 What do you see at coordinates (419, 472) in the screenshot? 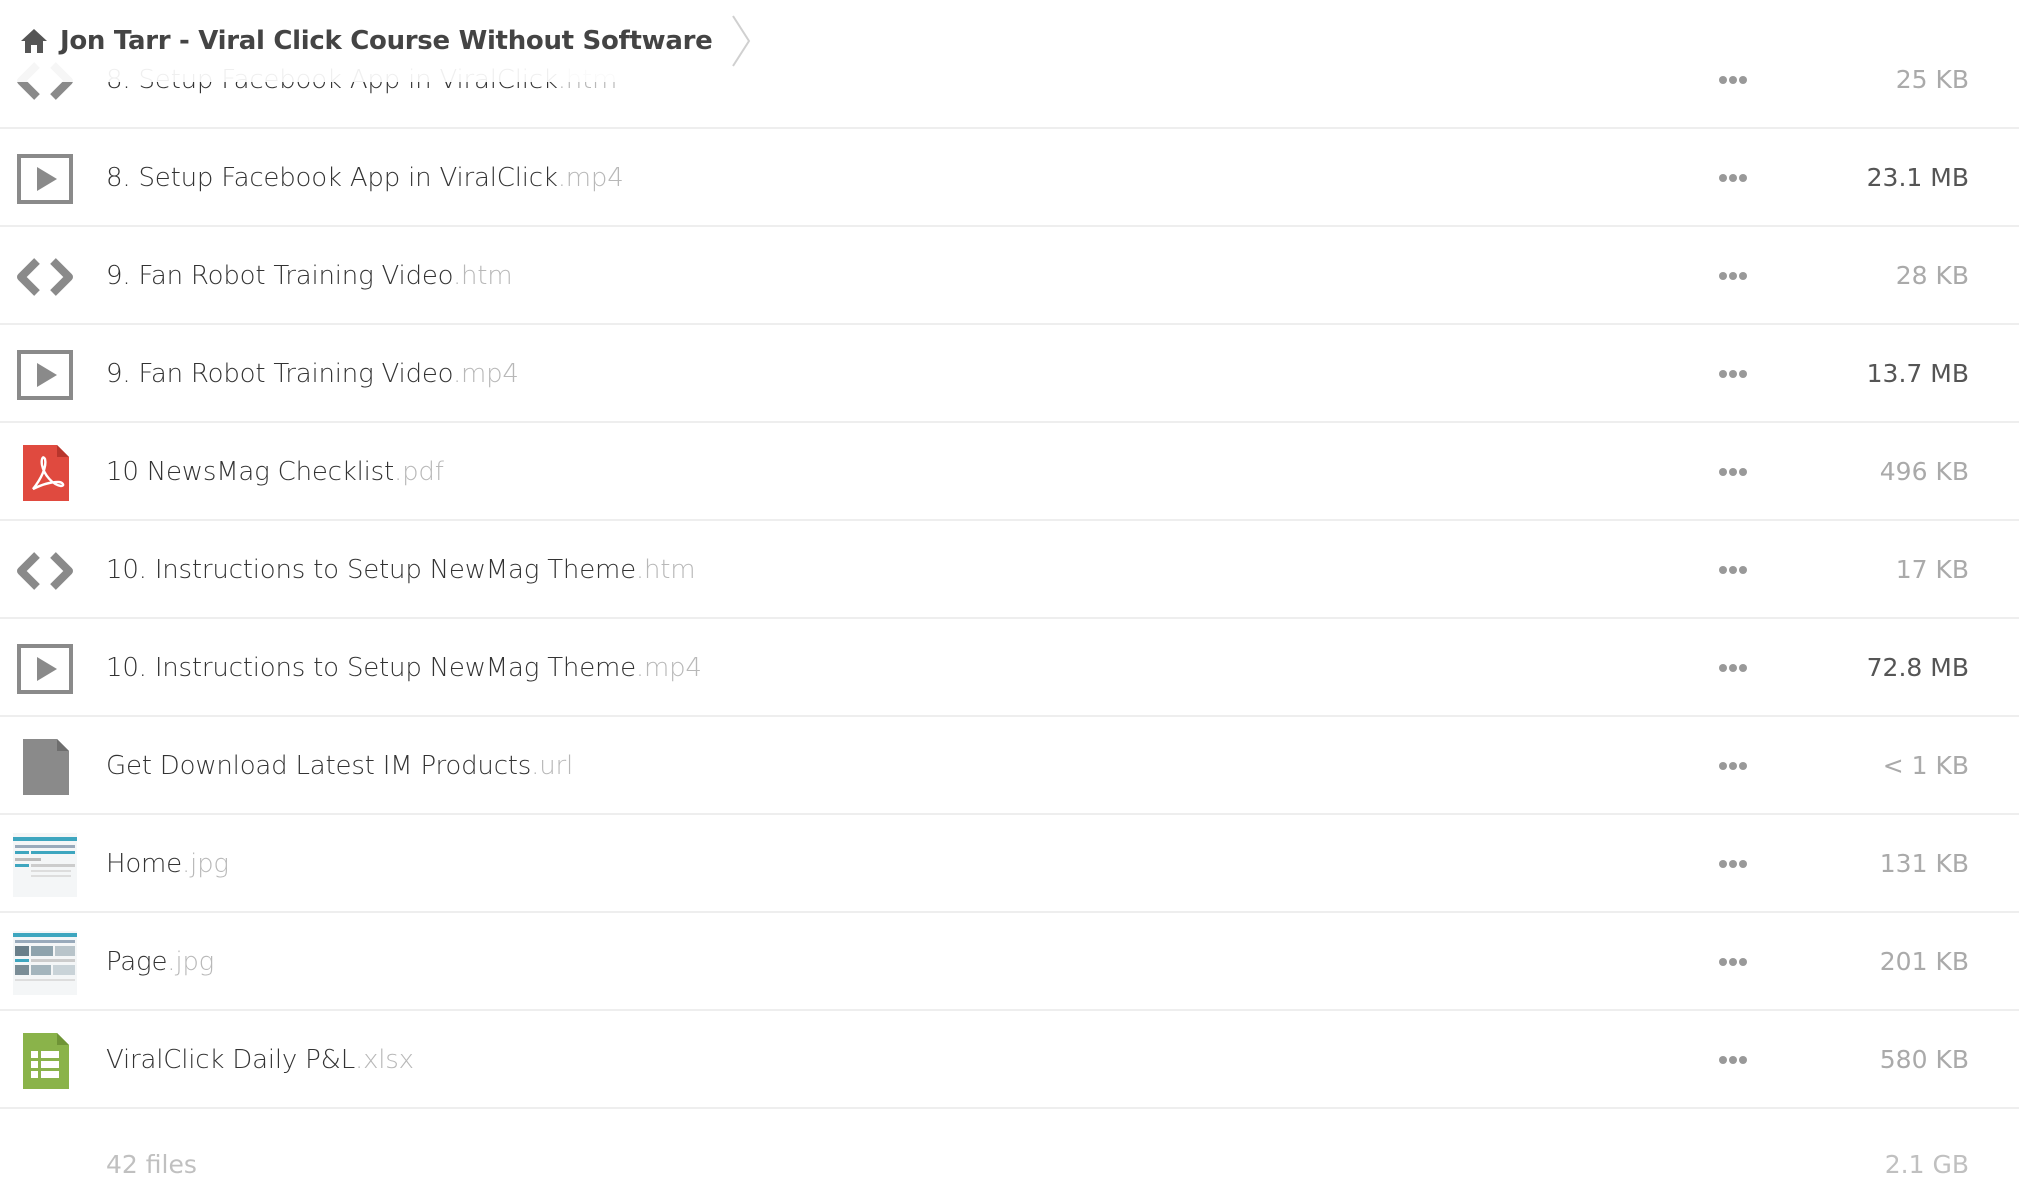
I see `file-extension: .pdf` at bounding box center [419, 472].